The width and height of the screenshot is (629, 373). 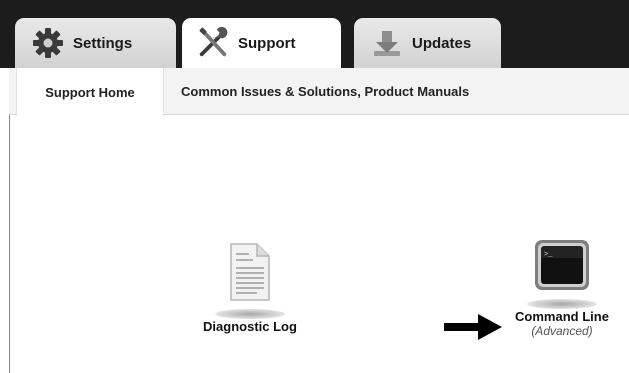 I want to click on tab-settings-label: Settings, so click(x=103, y=43).